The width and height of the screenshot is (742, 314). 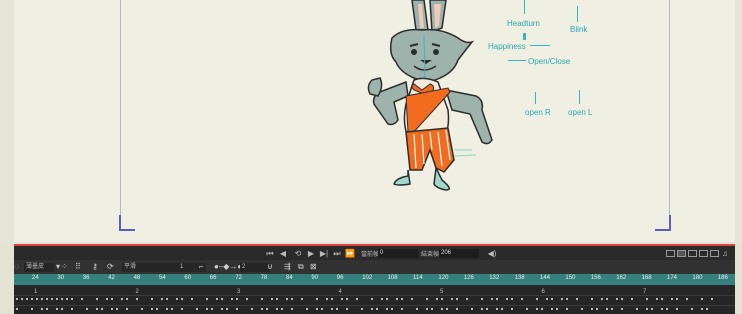 What do you see at coordinates (255, 267) in the screenshot?
I see `onion-count-input: 2` at bounding box center [255, 267].